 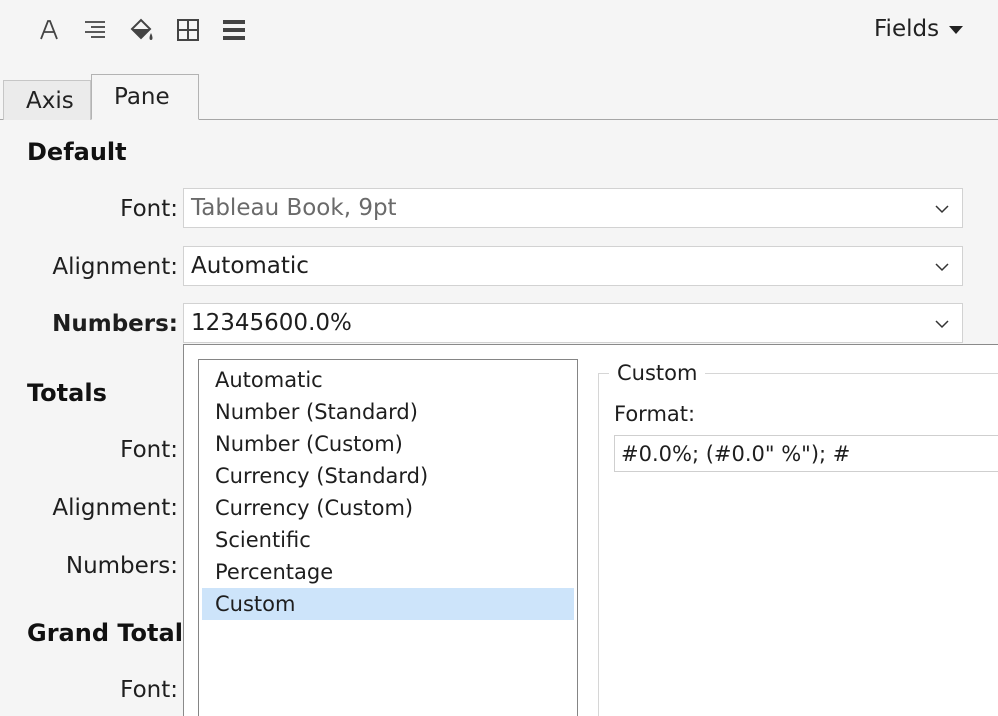 What do you see at coordinates (250, 266) in the screenshot?
I see `default-alignment-value: Automatic` at bounding box center [250, 266].